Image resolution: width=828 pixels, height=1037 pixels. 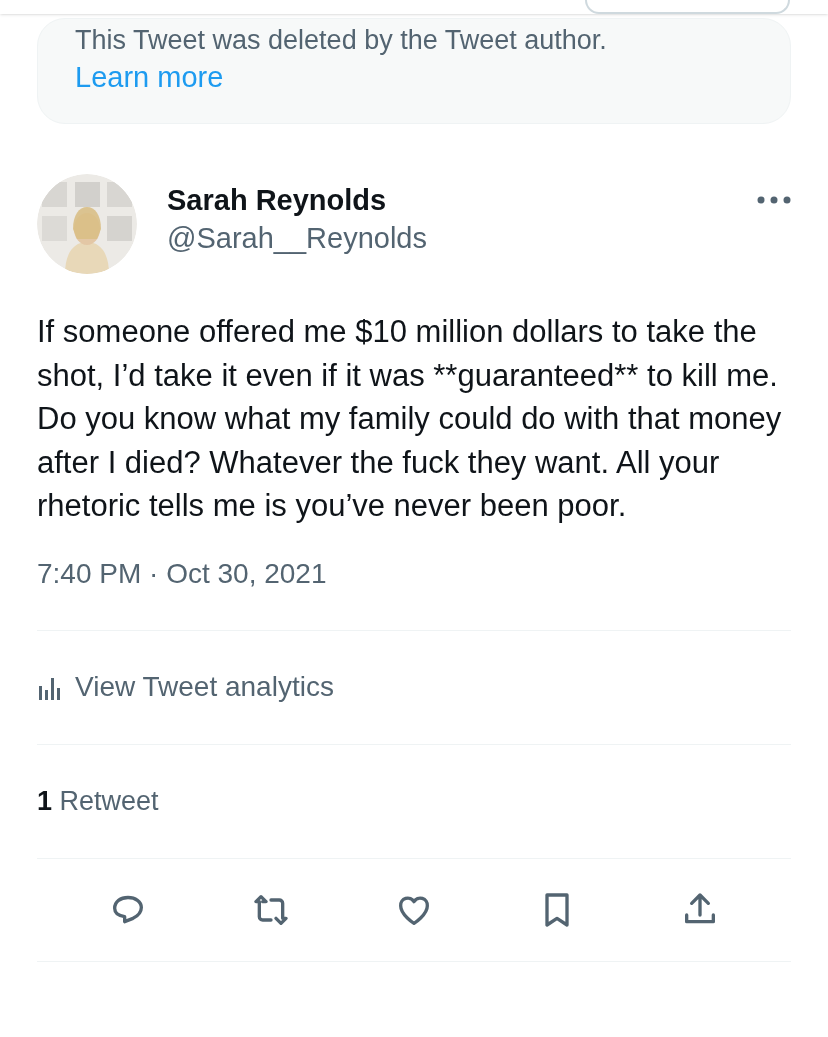 What do you see at coordinates (462, 238) in the screenshot?
I see `author-handle: @Sarah__Reynolds` at bounding box center [462, 238].